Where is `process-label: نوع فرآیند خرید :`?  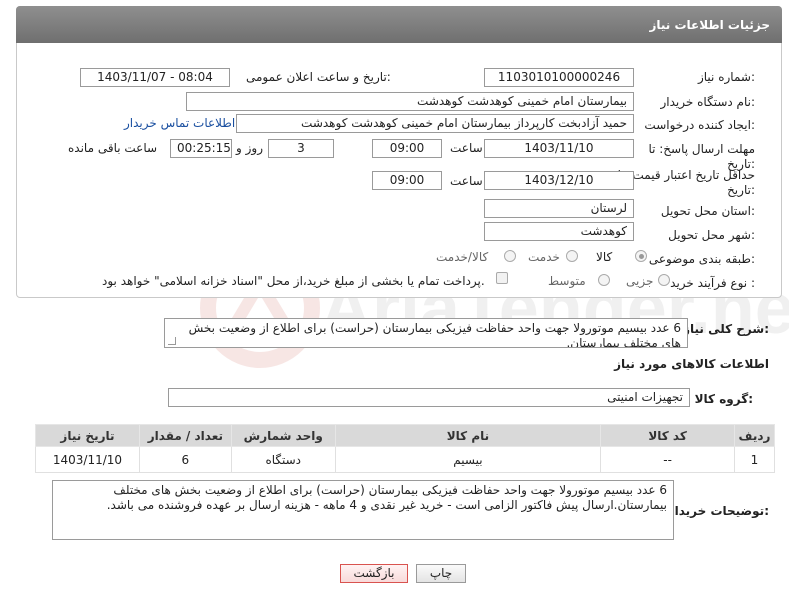 process-label: نوع فرآیند خرید : is located at coordinates (712, 283).